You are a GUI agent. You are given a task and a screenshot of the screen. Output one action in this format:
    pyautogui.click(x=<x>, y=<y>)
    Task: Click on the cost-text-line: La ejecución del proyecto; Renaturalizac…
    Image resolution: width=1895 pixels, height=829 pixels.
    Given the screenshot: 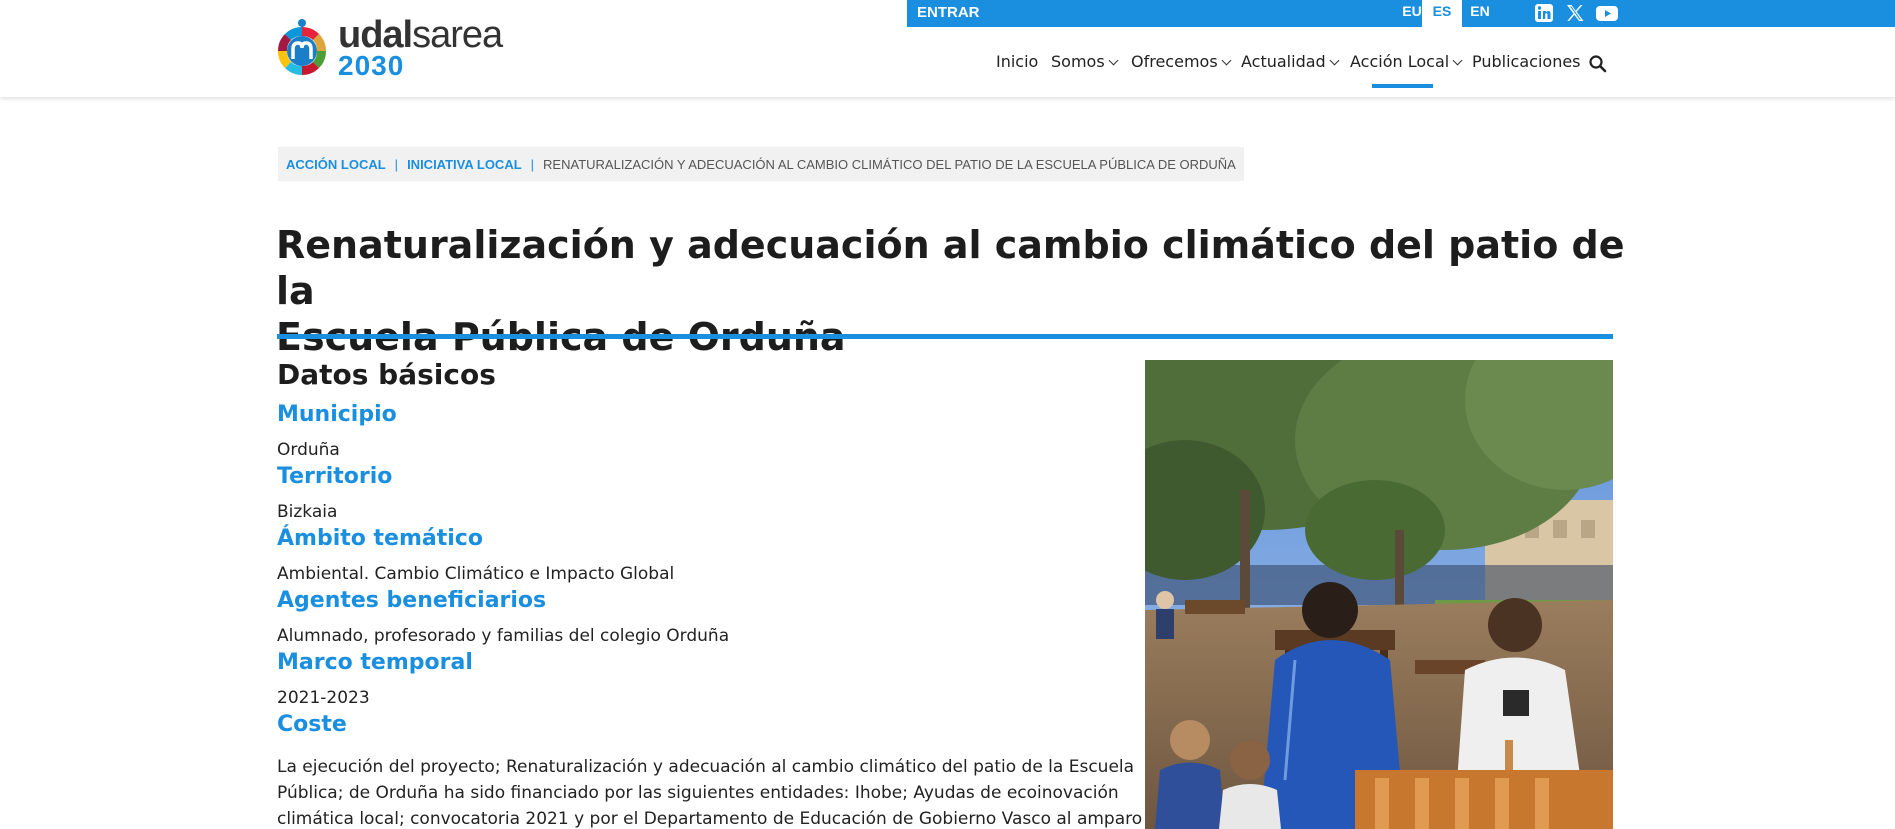 What is the action you would take?
    pyautogui.click(x=706, y=767)
    